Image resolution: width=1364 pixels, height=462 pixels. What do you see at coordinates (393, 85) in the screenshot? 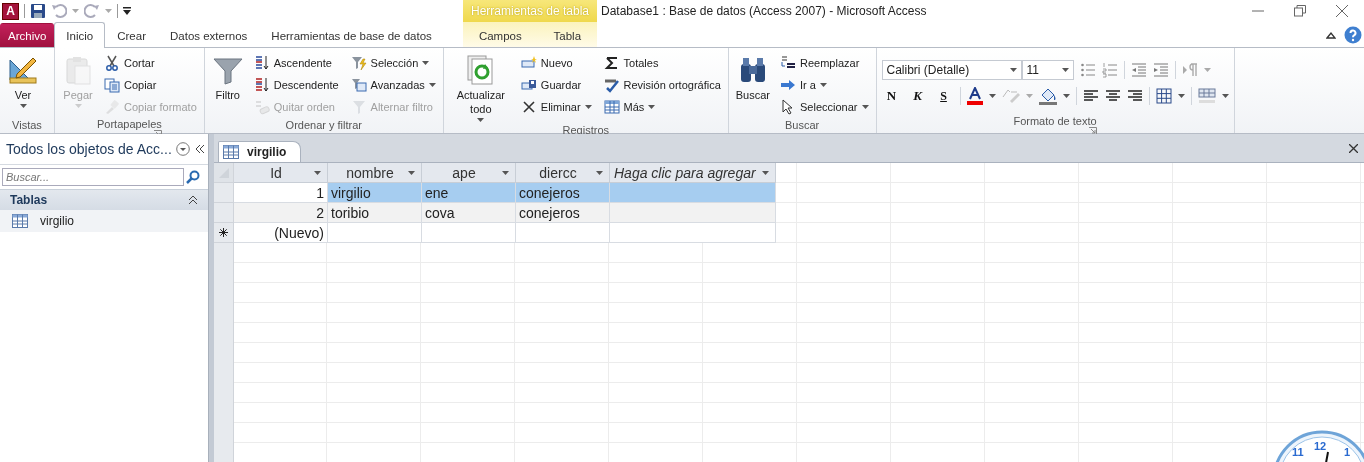
I see `ribbon-button: Avanzadas` at bounding box center [393, 85].